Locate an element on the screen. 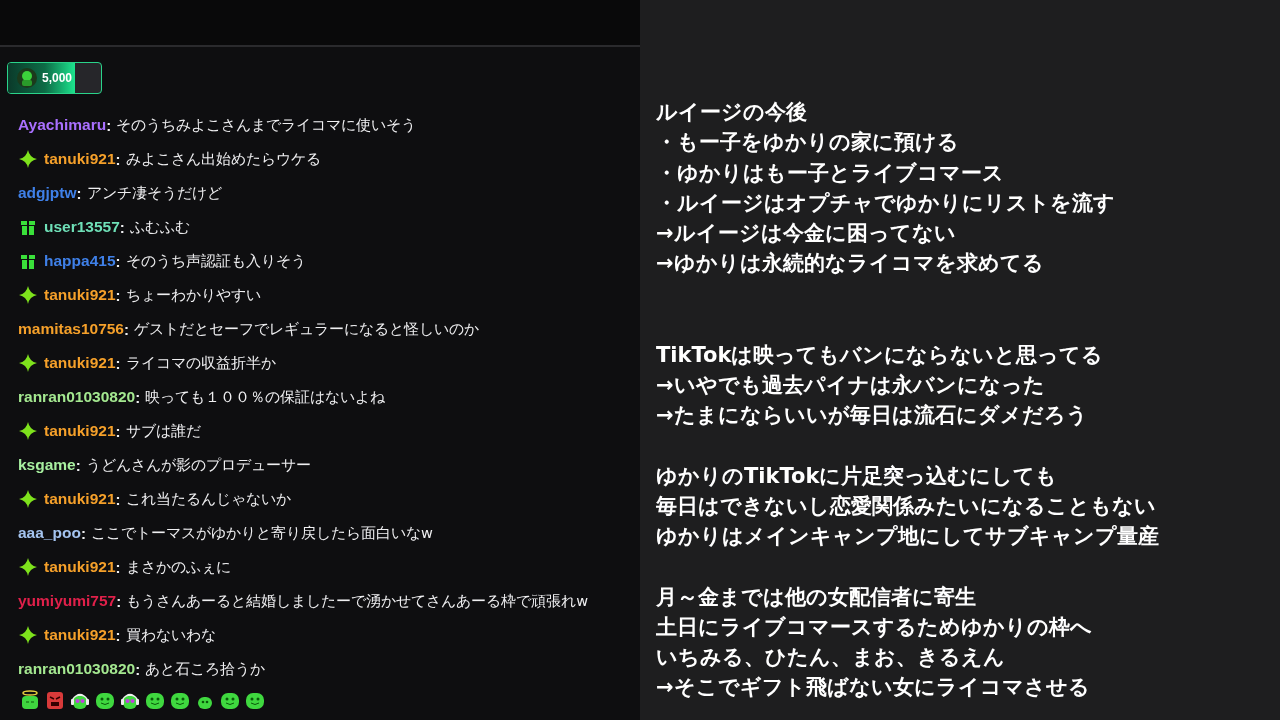 The image size is (1280, 720). notes-line: ゆかりのTikTokに片足突っ込むにしても is located at coordinates (857, 476).